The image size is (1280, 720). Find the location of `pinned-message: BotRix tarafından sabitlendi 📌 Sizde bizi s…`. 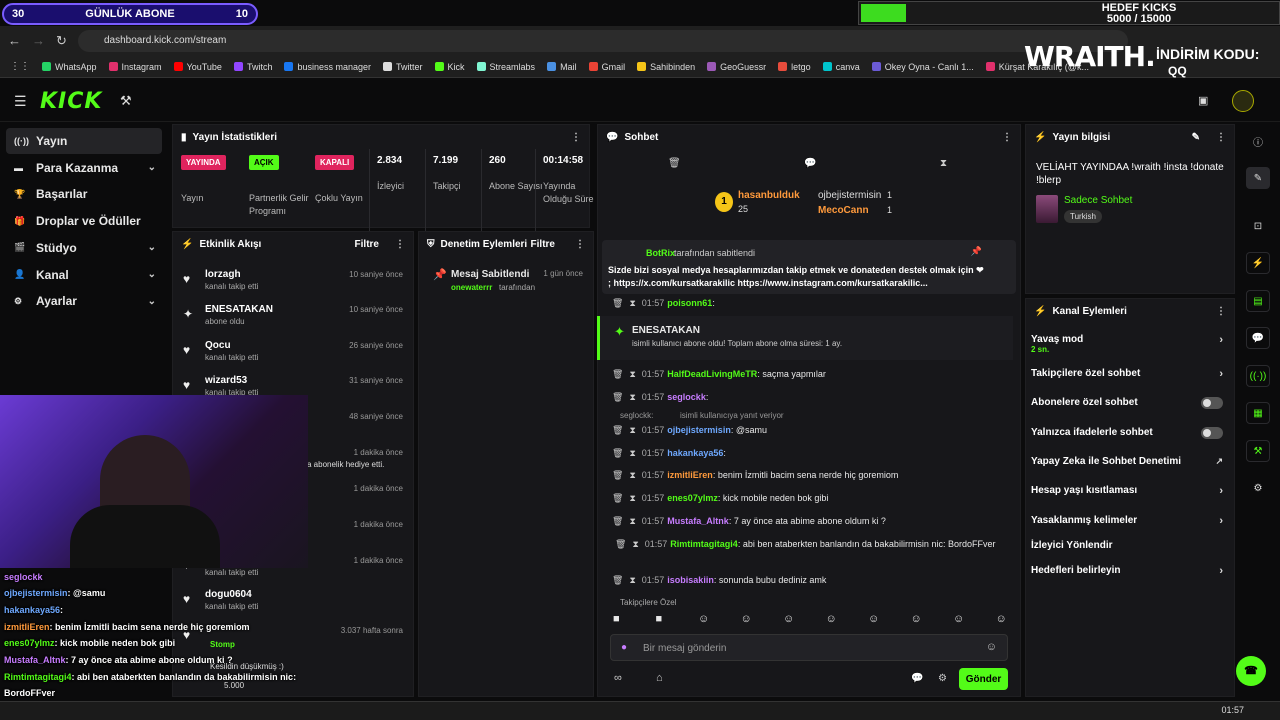

pinned-message: BotRix tarafından sabitlendi 📌 Sizde bizi s… is located at coordinates (809, 267).